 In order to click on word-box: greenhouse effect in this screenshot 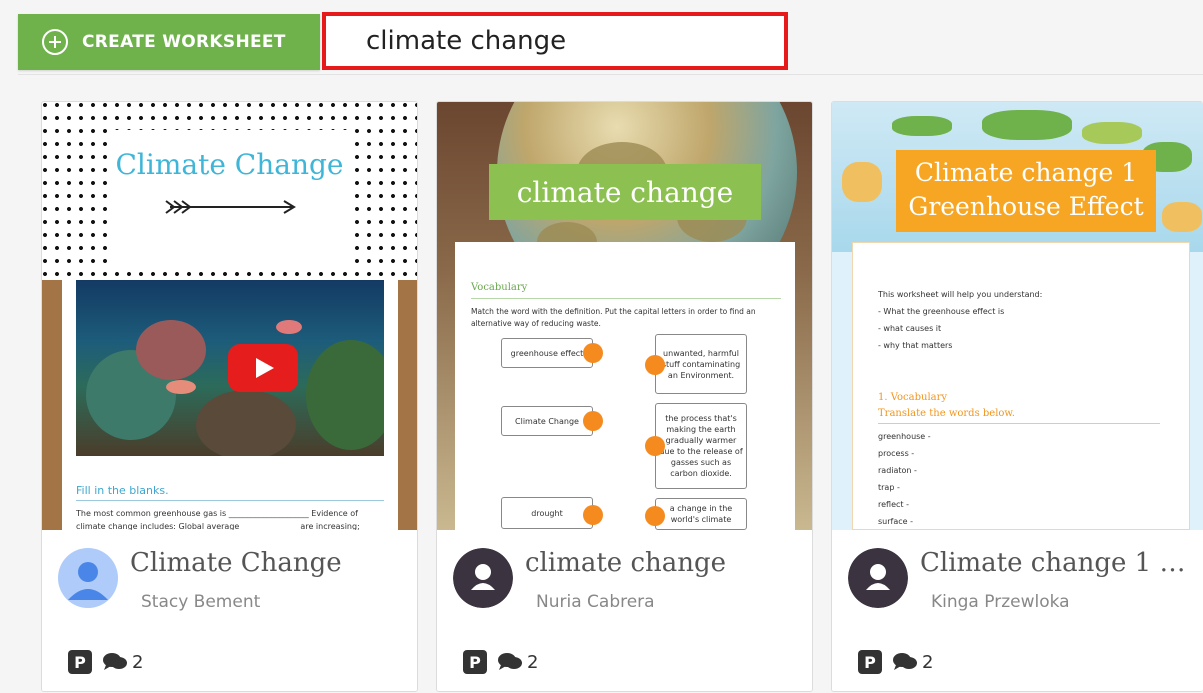, I will do `click(547, 353)`.